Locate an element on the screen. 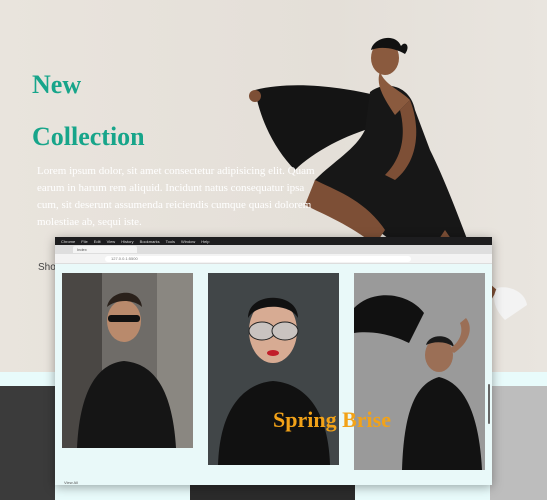 The width and height of the screenshot is (547, 500). menu-item: Help is located at coordinates (205, 241).